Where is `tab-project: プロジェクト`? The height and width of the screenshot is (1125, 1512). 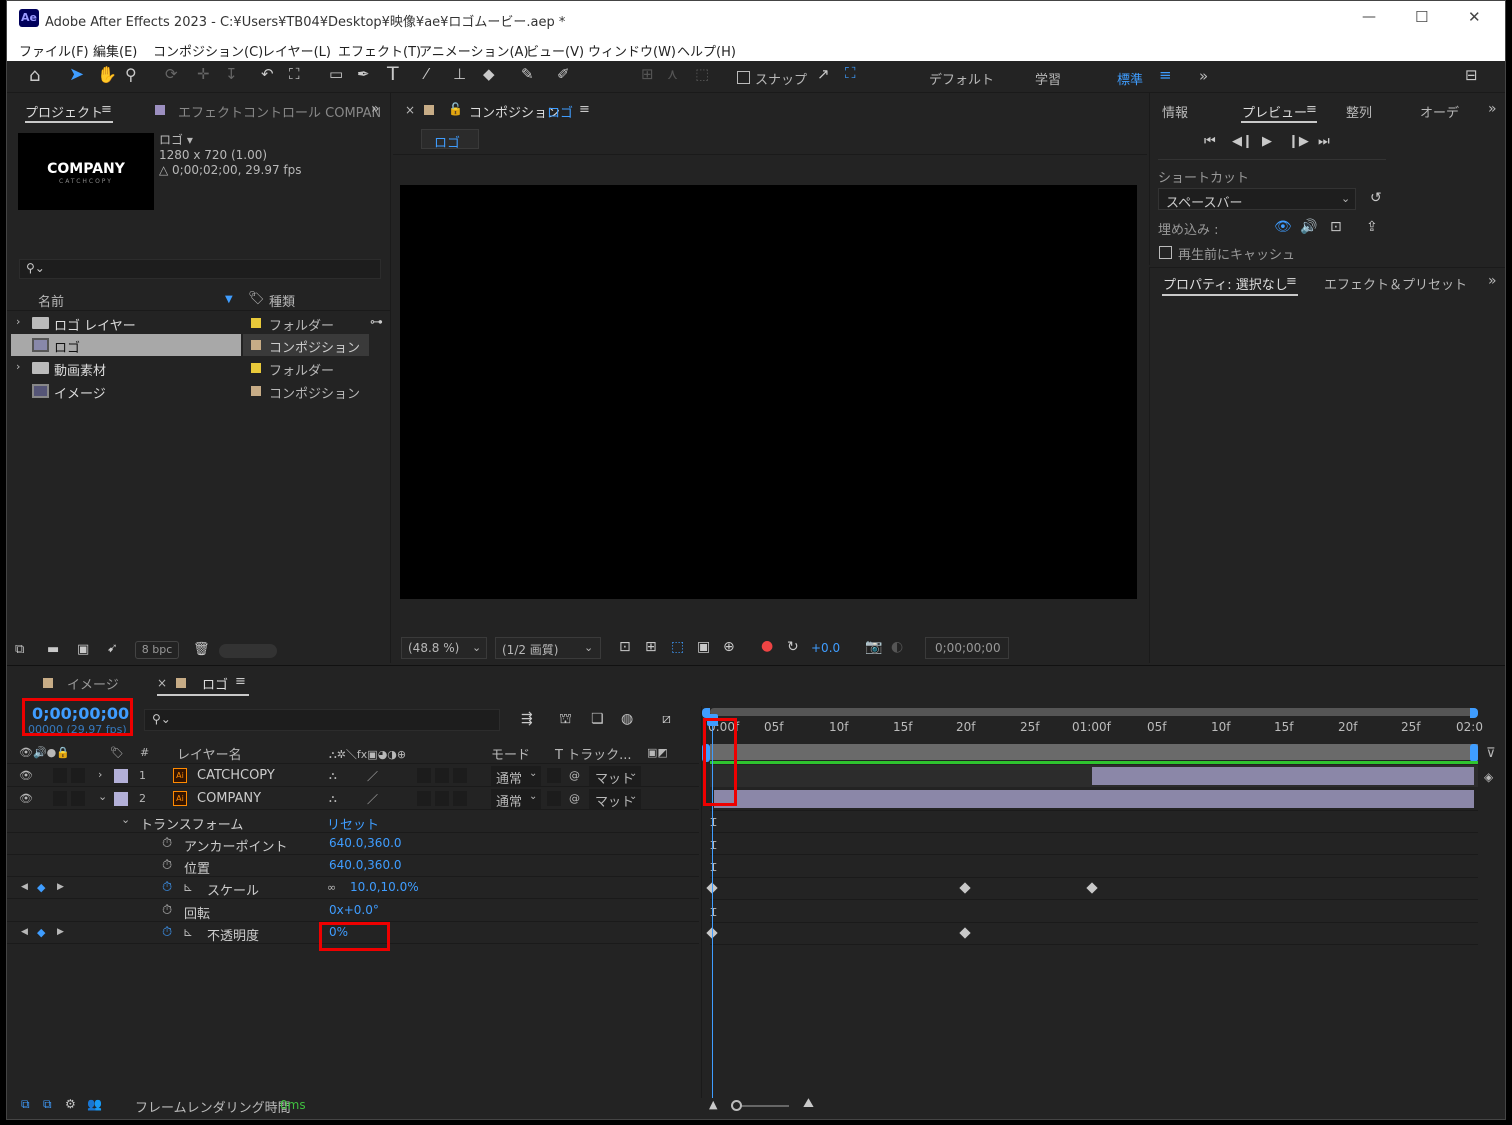
tab-project: プロジェクト is located at coordinates (64, 111).